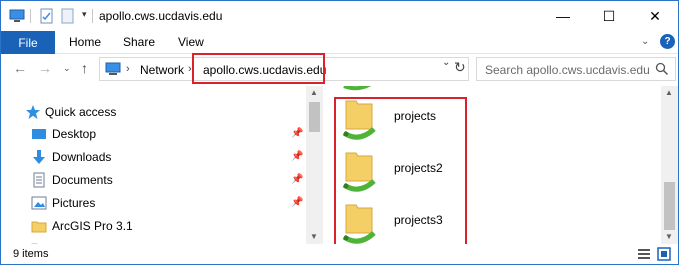 The height and width of the screenshot is (265, 679). Describe the element at coordinates (357, 88) in the screenshot. I see `network-share-icon` at that location.